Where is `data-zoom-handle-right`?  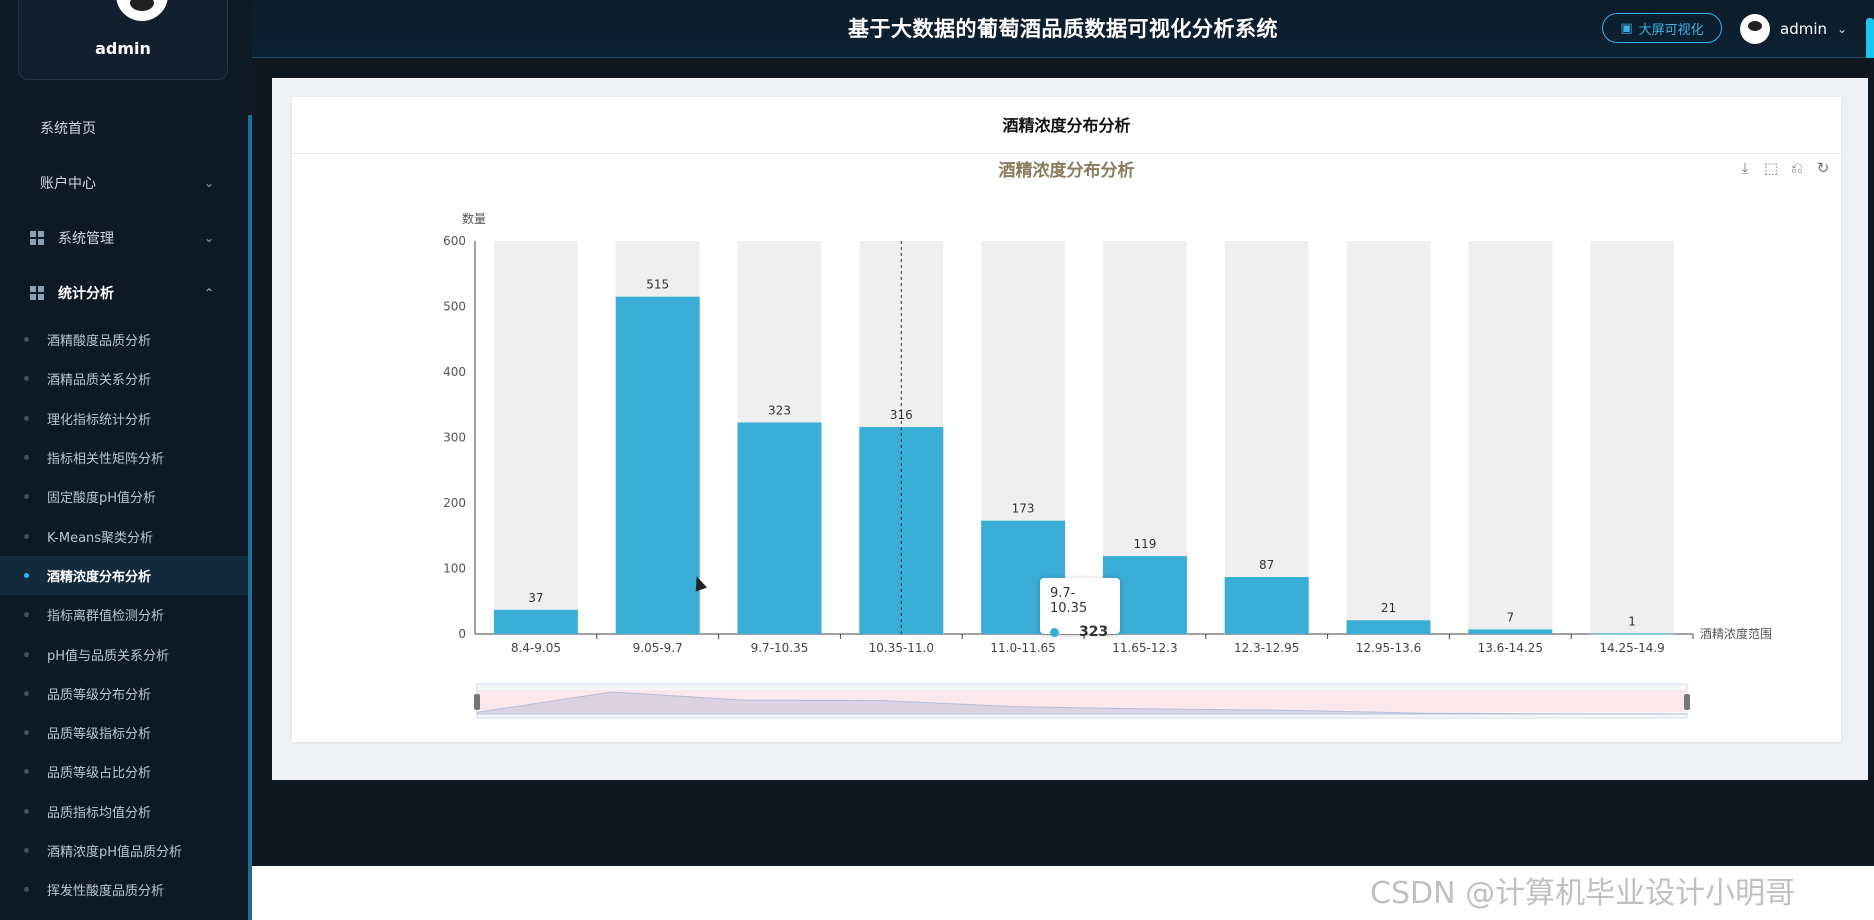
data-zoom-handle-right is located at coordinates (1687, 702).